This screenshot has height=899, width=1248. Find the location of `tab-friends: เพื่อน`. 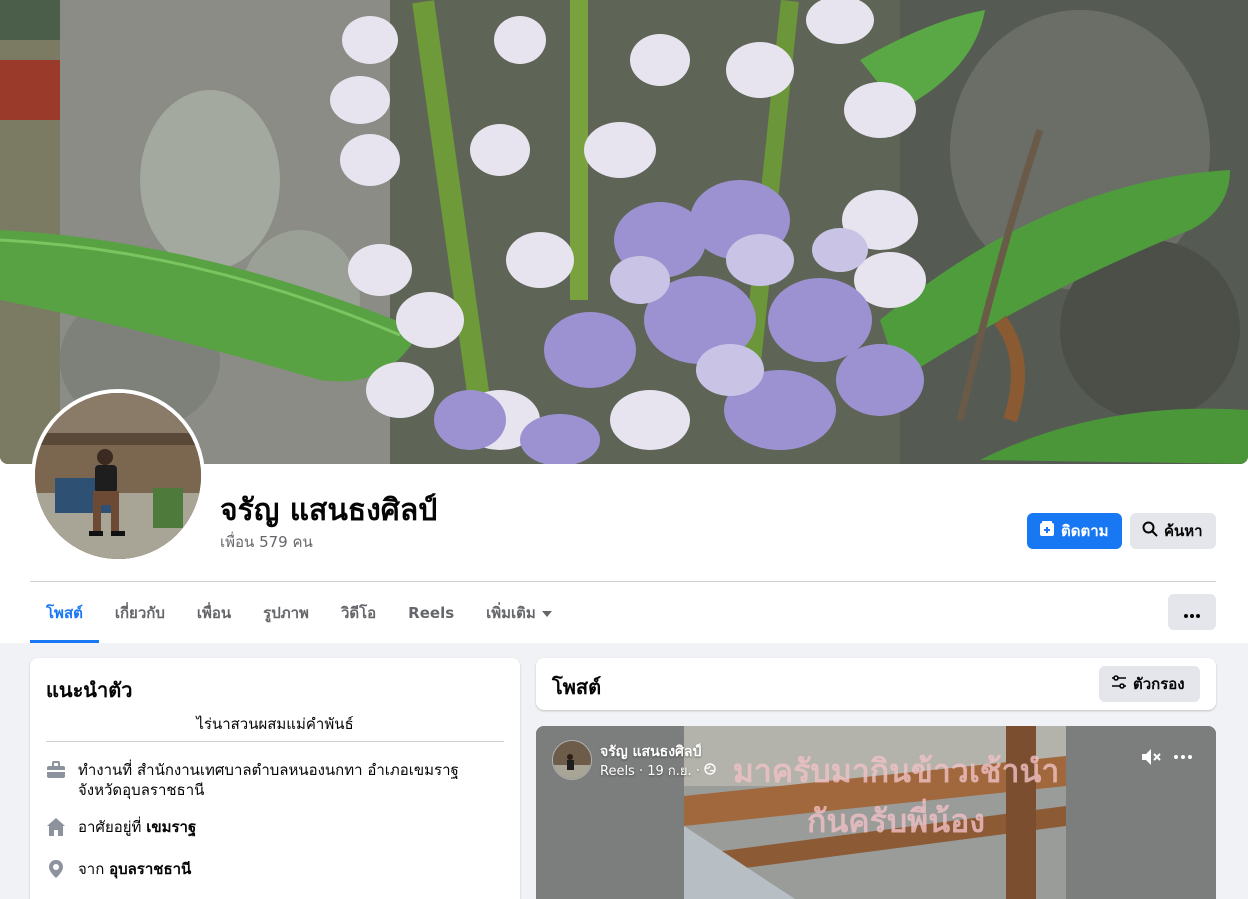

tab-friends: เพื่อน is located at coordinates (214, 613).